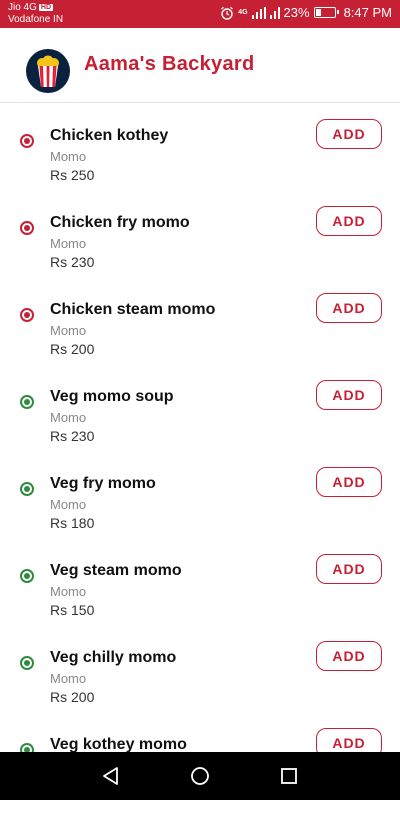 The width and height of the screenshot is (400, 823). Describe the element at coordinates (116, 570) in the screenshot. I see `item-name: Veg steam momo` at that location.